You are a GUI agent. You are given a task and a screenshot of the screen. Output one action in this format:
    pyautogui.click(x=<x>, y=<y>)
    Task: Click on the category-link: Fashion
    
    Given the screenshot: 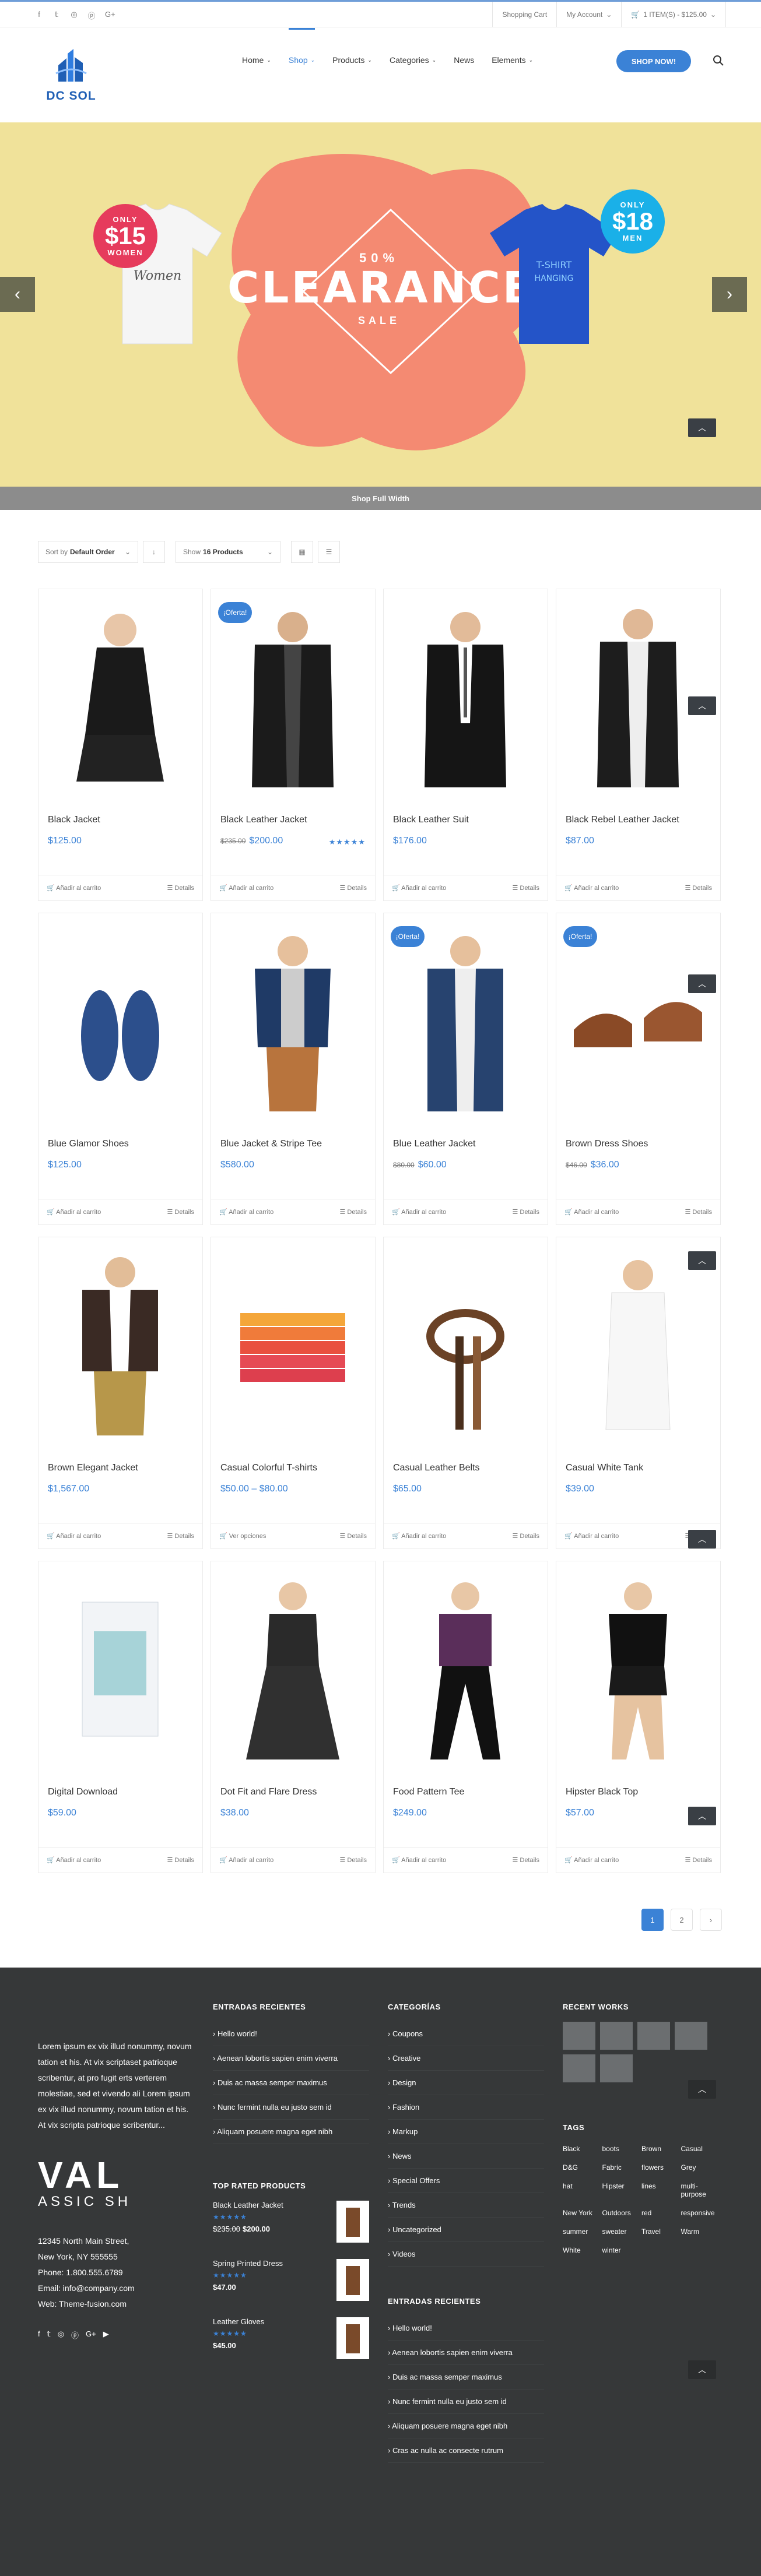 What is the action you would take?
    pyautogui.click(x=466, y=2108)
    